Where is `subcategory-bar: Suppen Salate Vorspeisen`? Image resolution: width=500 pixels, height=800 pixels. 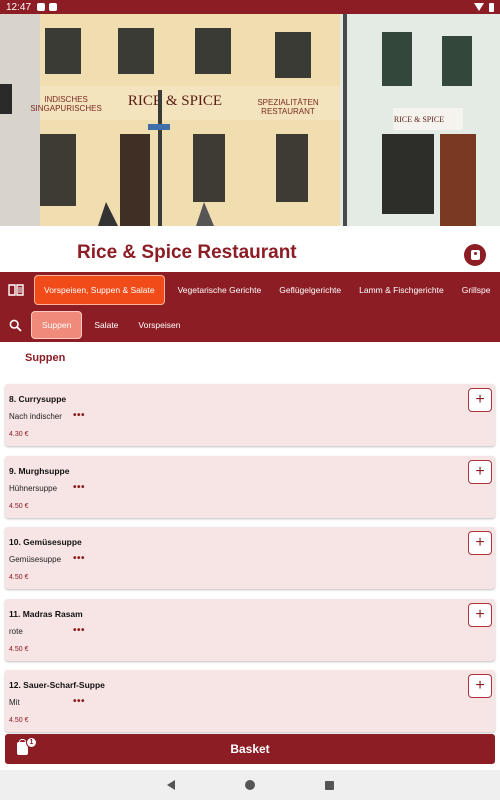
subcategory-bar: Suppen Salate Vorspeisen is located at coordinates (250, 325).